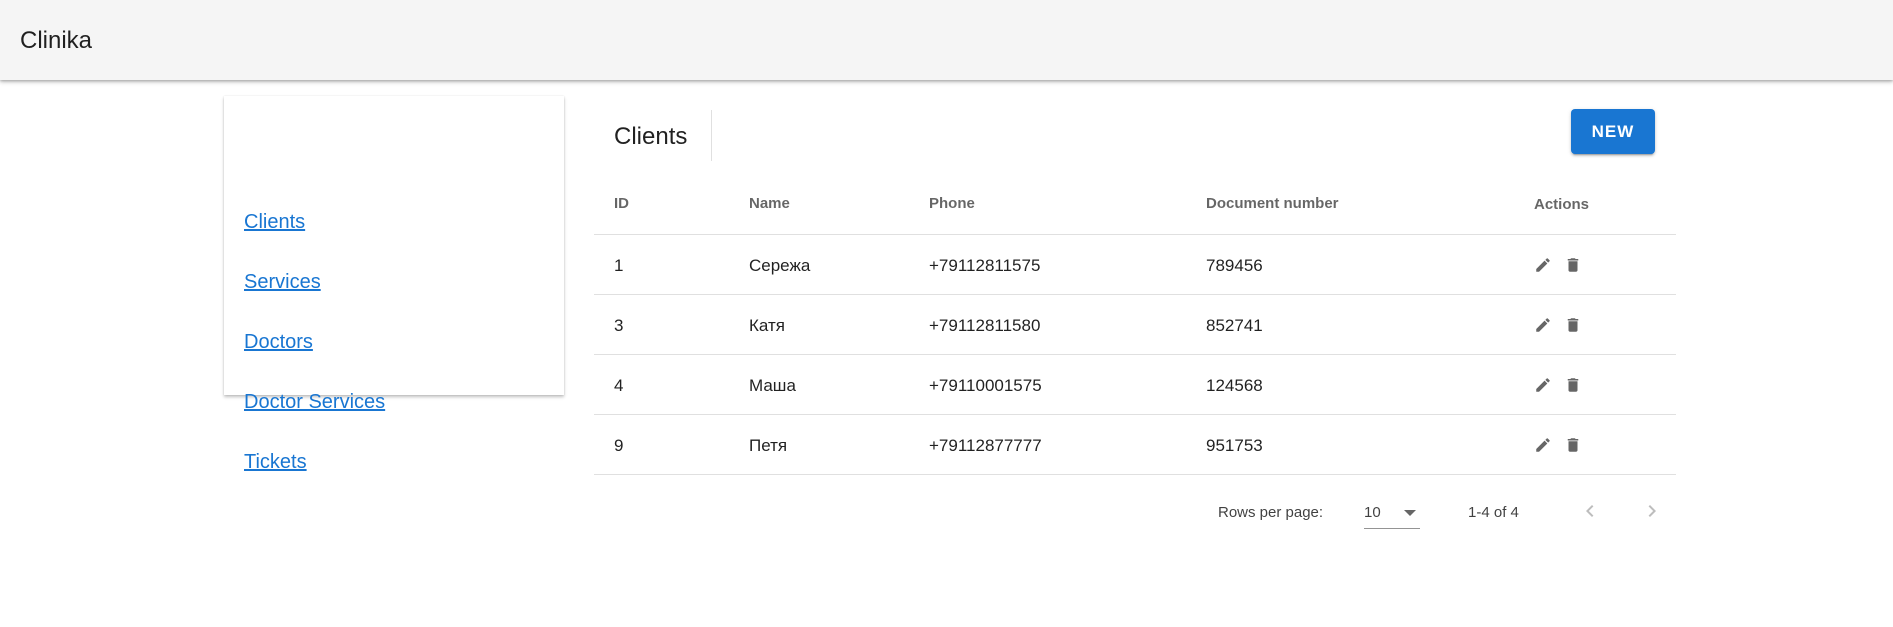  What do you see at coordinates (314, 402) in the screenshot?
I see `sidebar-item-doctor-services: Doctor Services` at bounding box center [314, 402].